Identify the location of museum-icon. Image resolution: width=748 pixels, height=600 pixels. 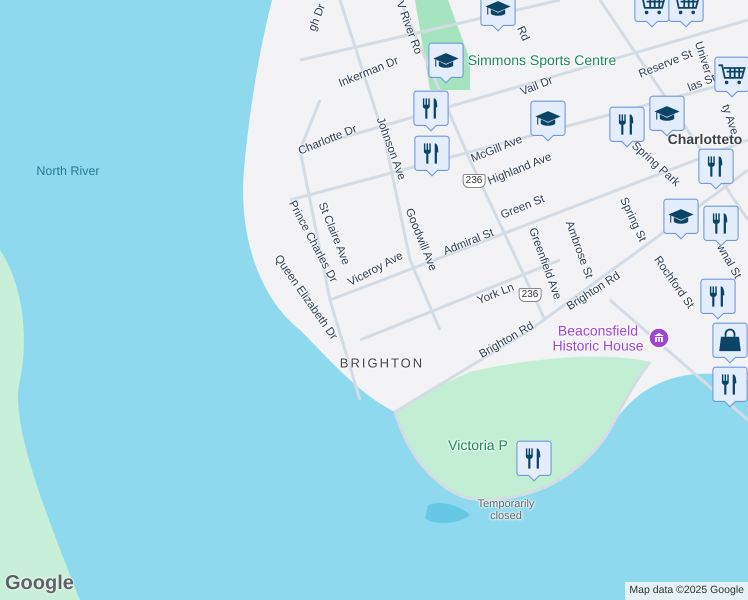
(659, 337).